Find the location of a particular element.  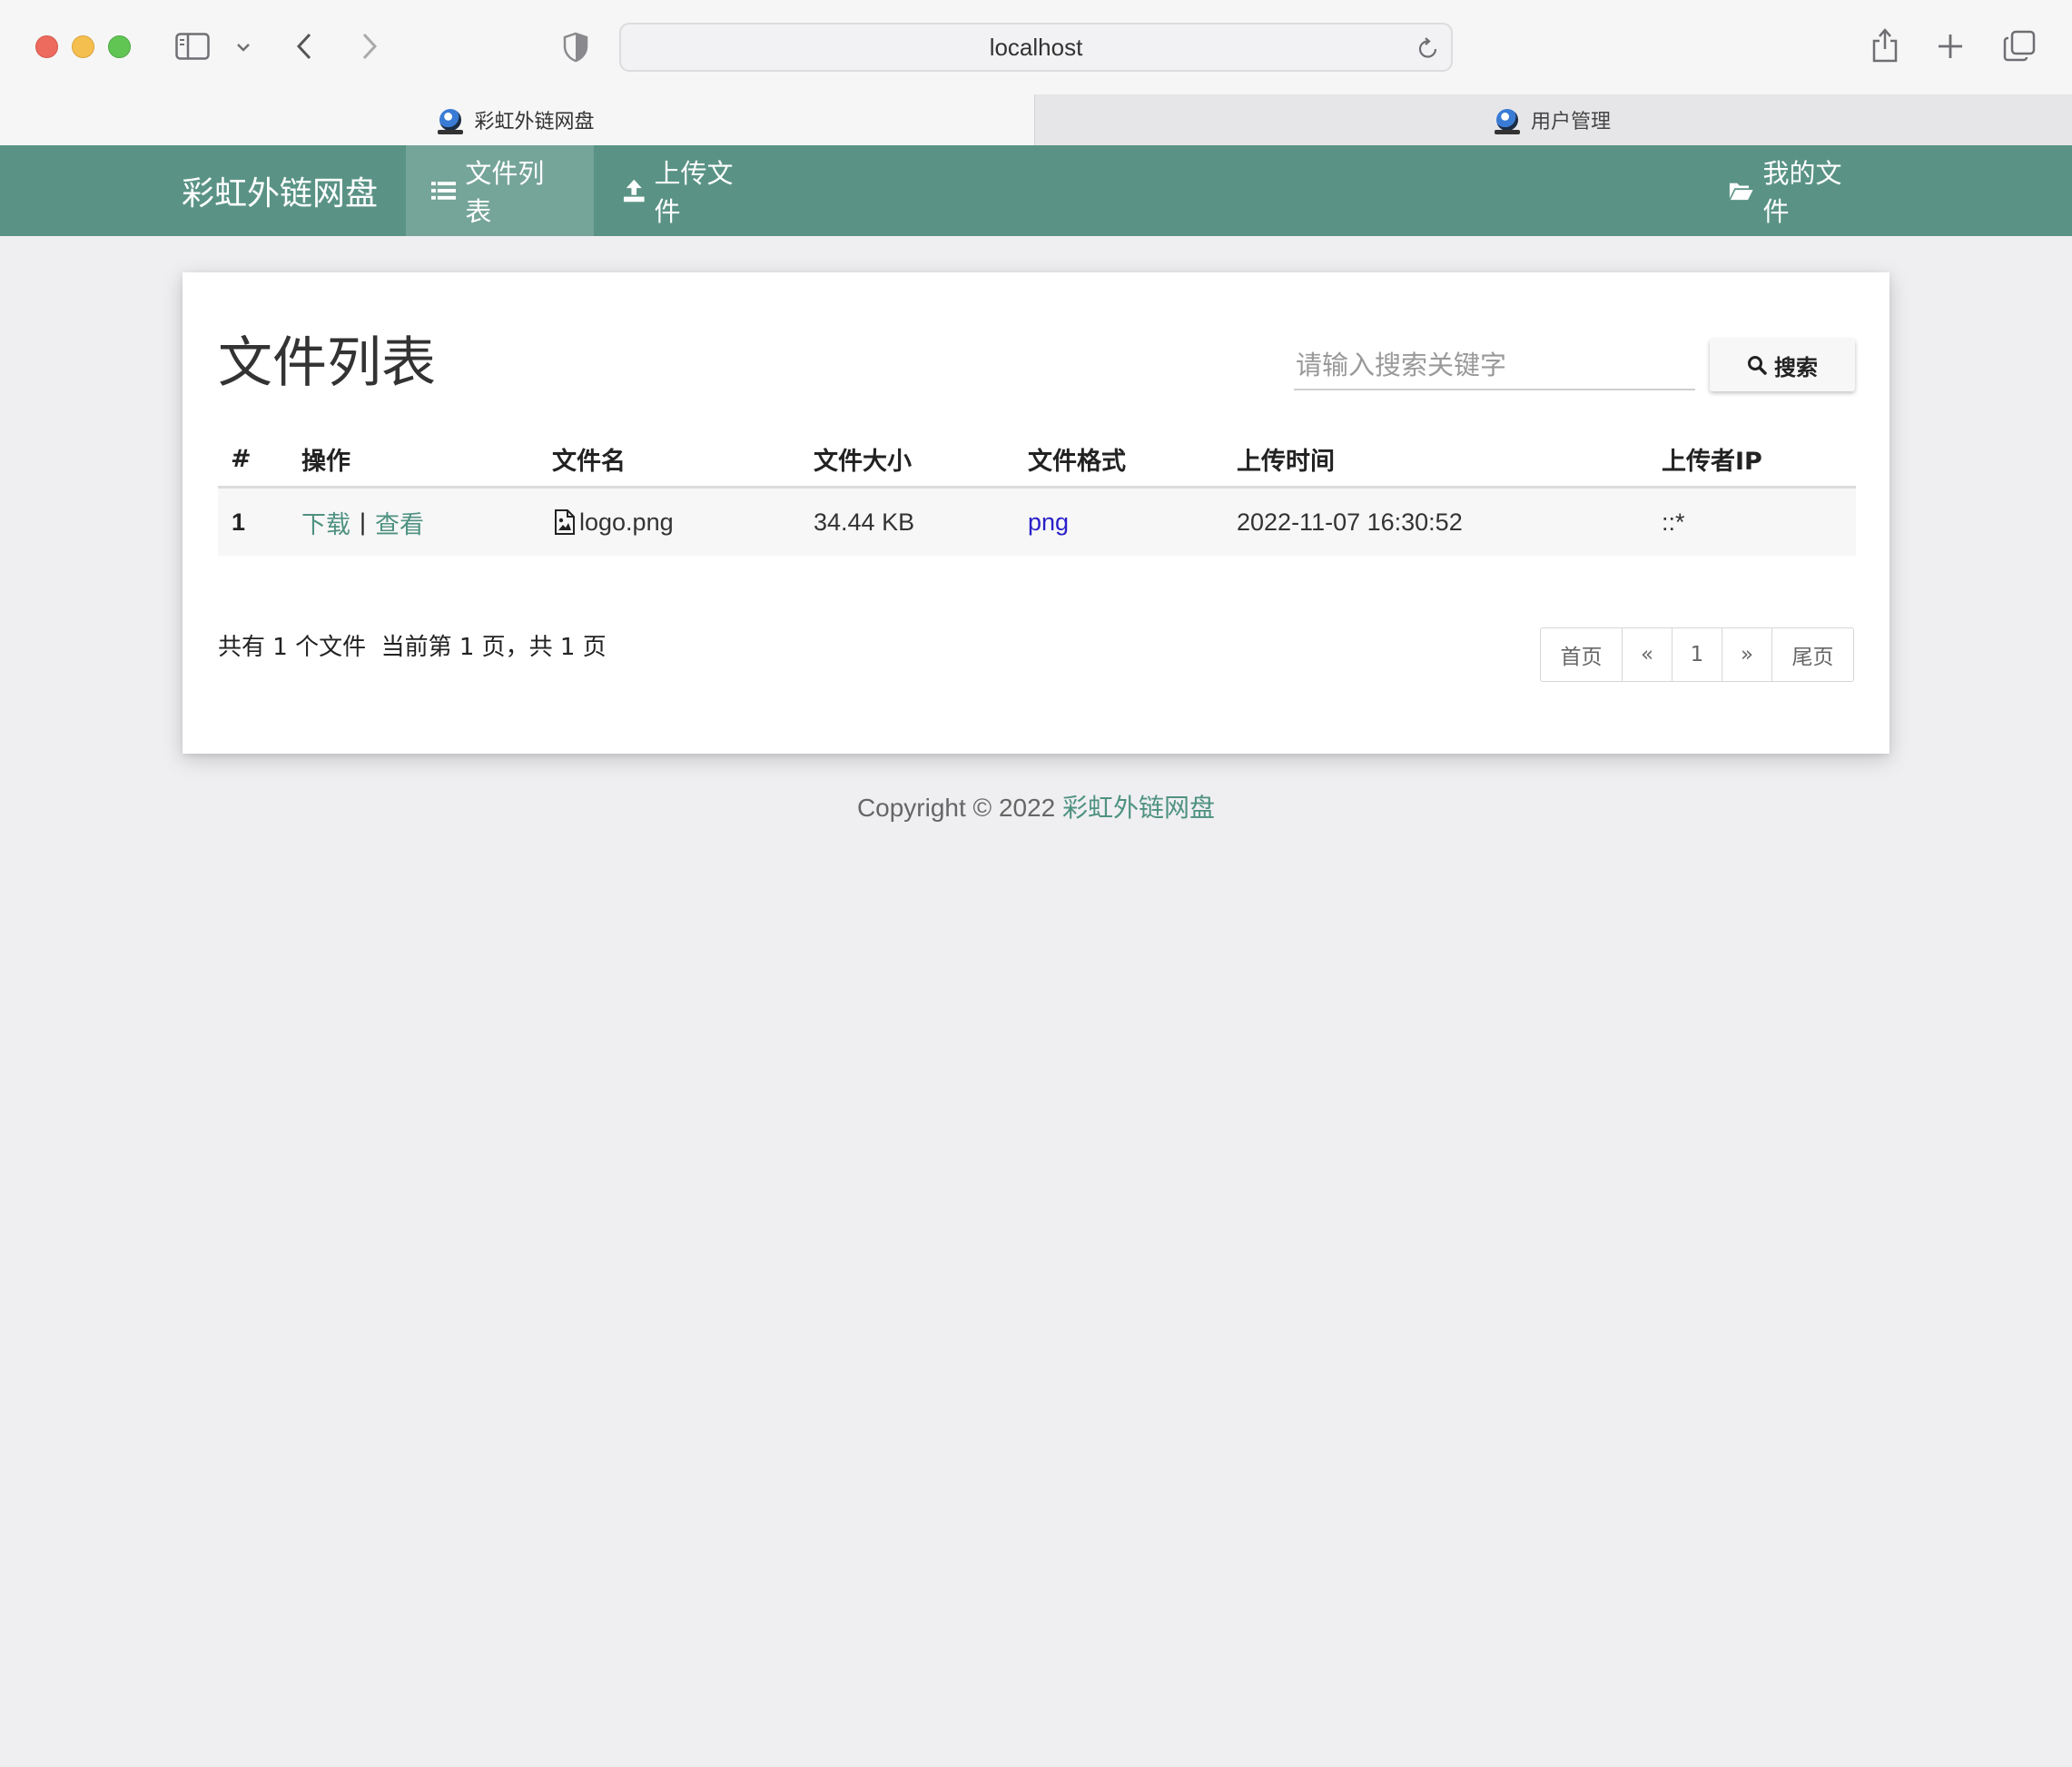

row-format: png is located at coordinates (1048, 522).